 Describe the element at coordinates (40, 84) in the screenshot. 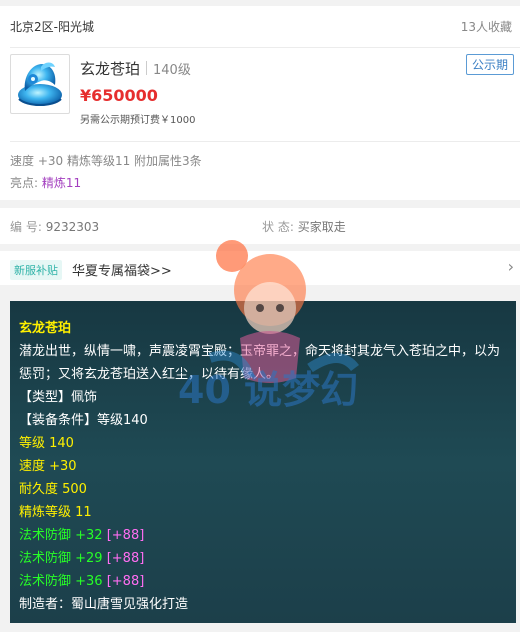

I see `jade-ornament-icon` at that location.